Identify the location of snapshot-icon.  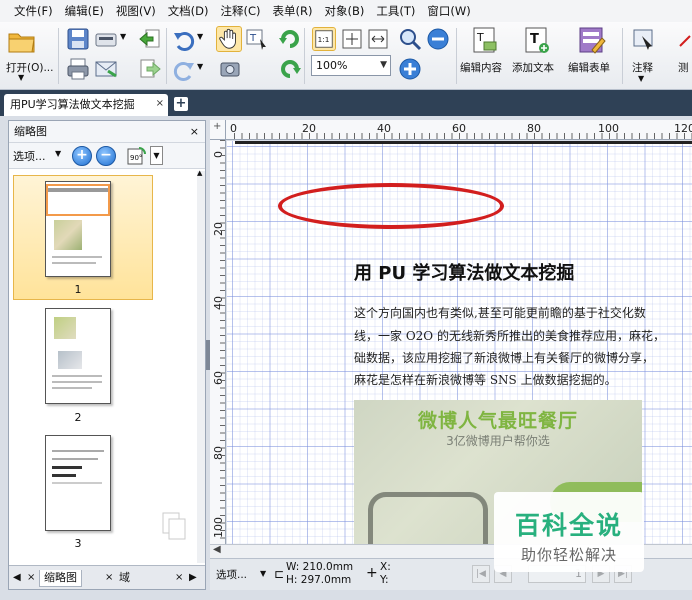
(230, 69).